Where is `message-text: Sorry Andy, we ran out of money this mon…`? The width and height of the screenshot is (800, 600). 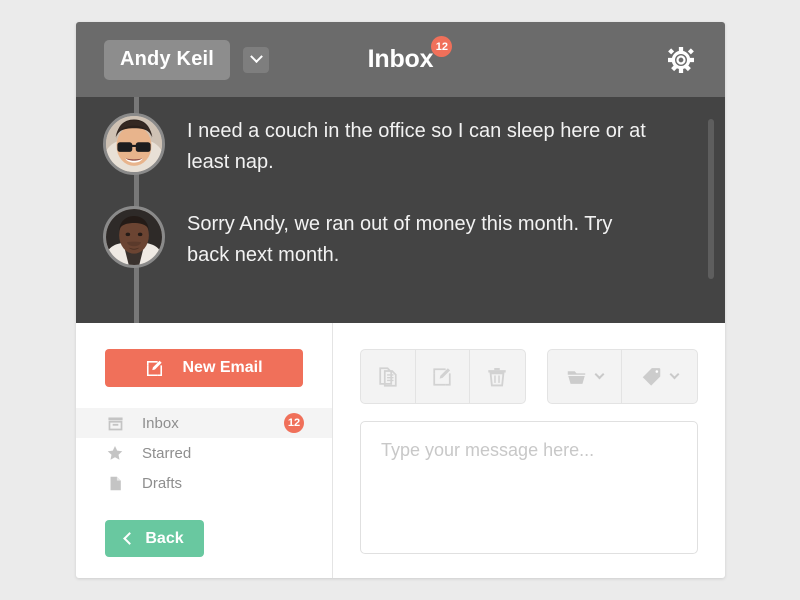
message-text: Sorry Andy, we ran out of money this mon… is located at coordinates (400, 239).